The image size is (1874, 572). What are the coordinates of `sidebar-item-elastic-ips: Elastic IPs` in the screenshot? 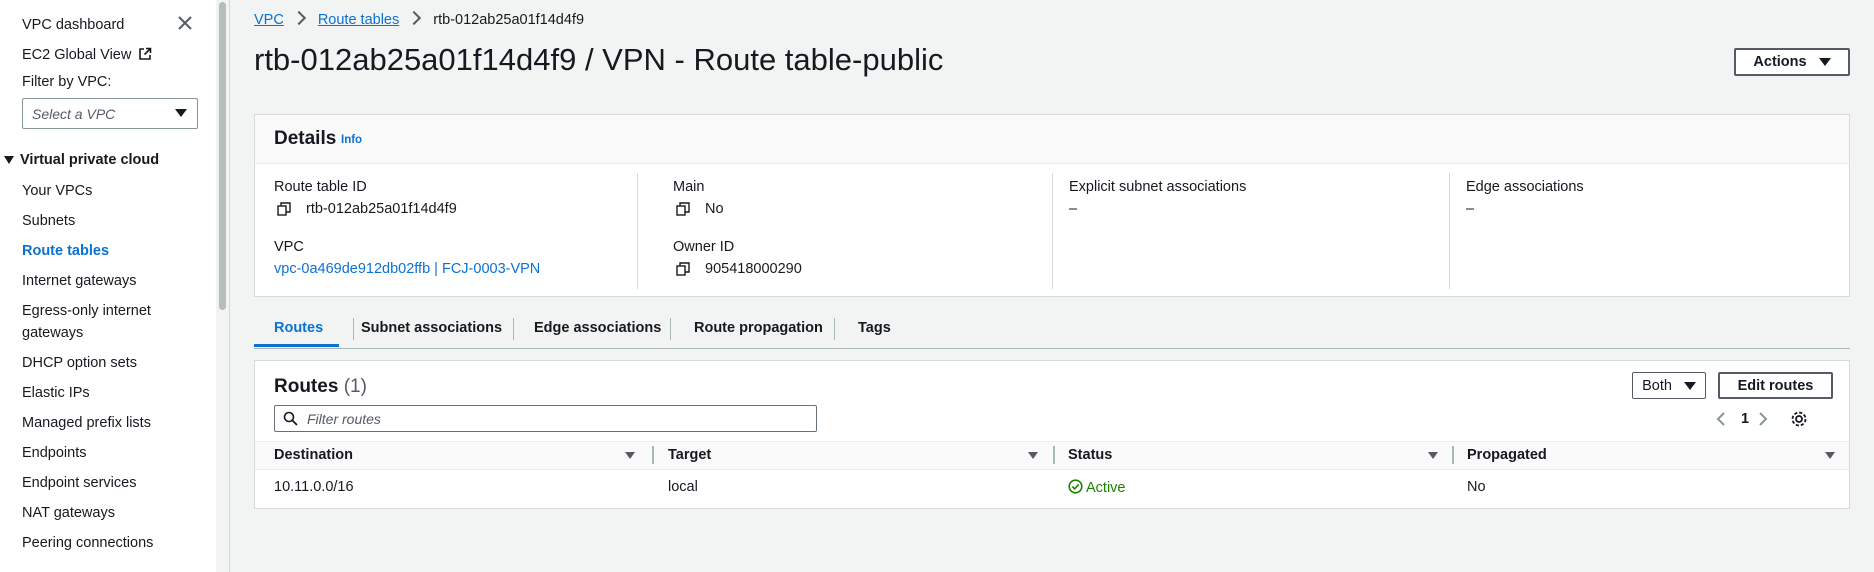 It's located at (56, 393).